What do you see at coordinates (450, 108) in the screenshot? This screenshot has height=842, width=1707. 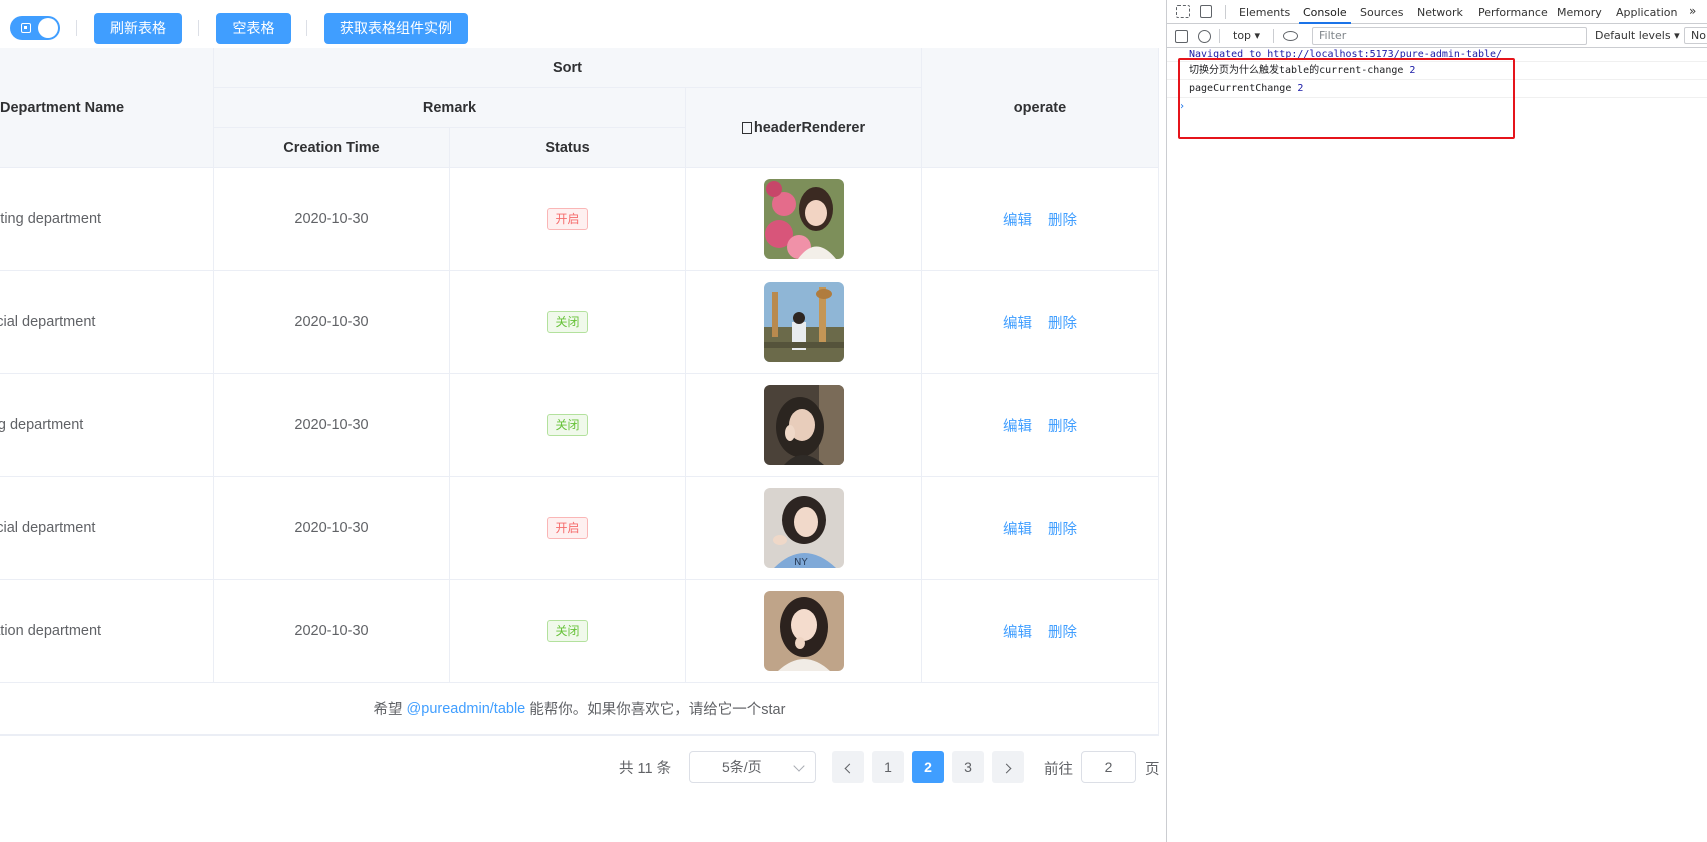 I see `header-remark: Remark` at bounding box center [450, 108].